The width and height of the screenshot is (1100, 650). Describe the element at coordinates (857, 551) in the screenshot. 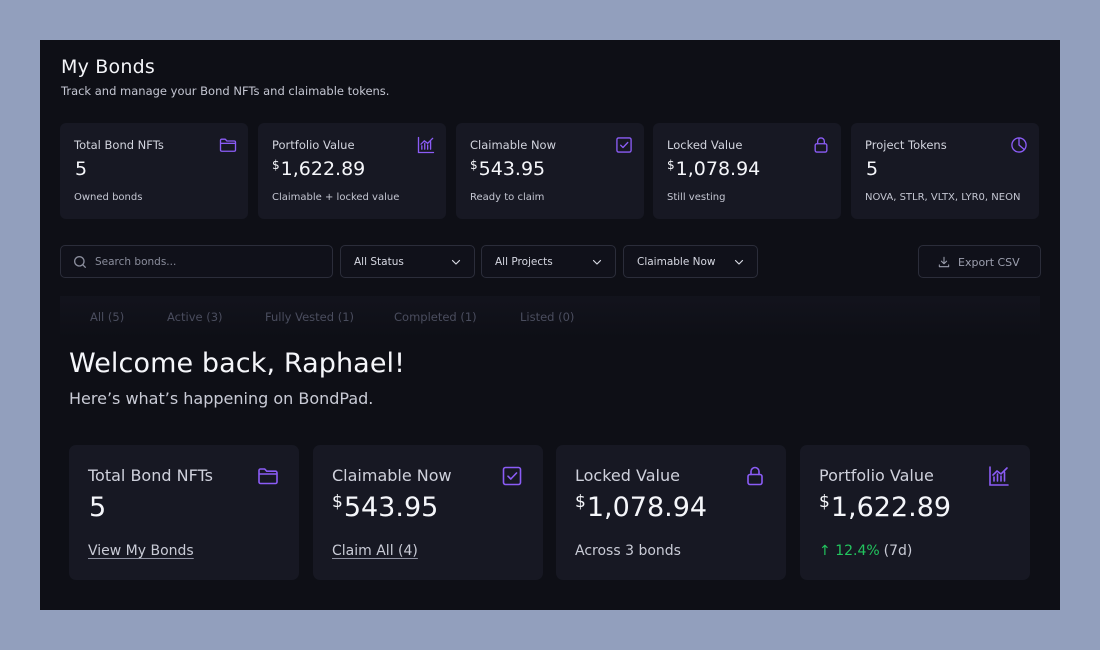

I see `trend-value: 12.4%` at that location.